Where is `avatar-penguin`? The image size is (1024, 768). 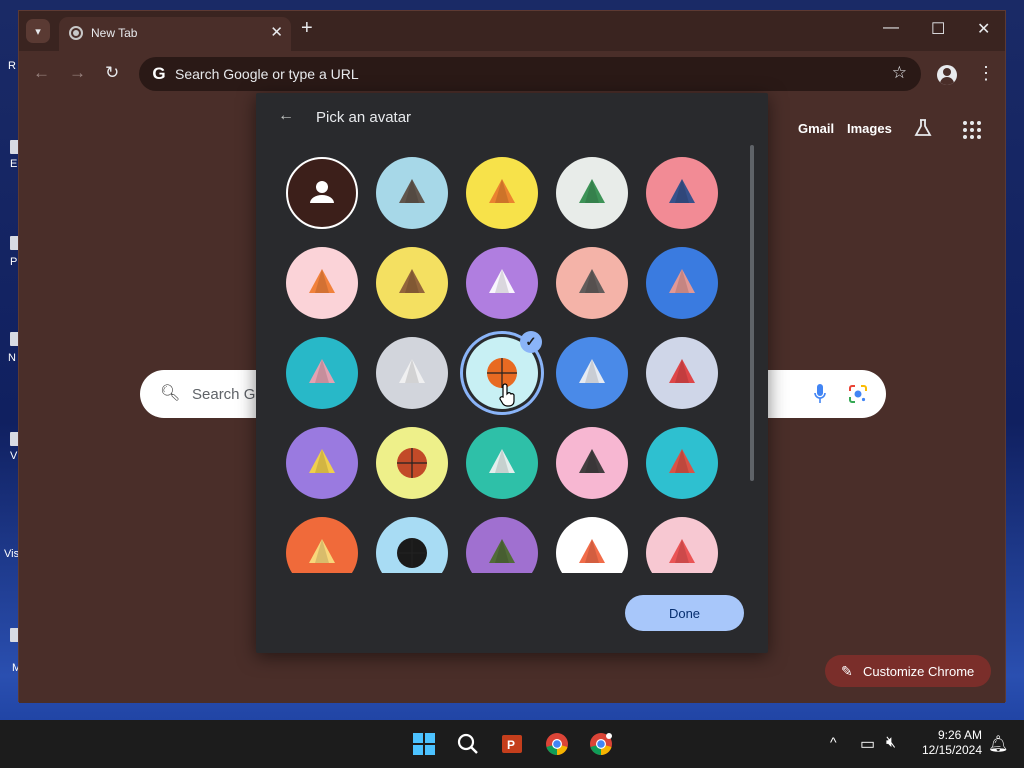 avatar-penguin is located at coordinates (592, 283).